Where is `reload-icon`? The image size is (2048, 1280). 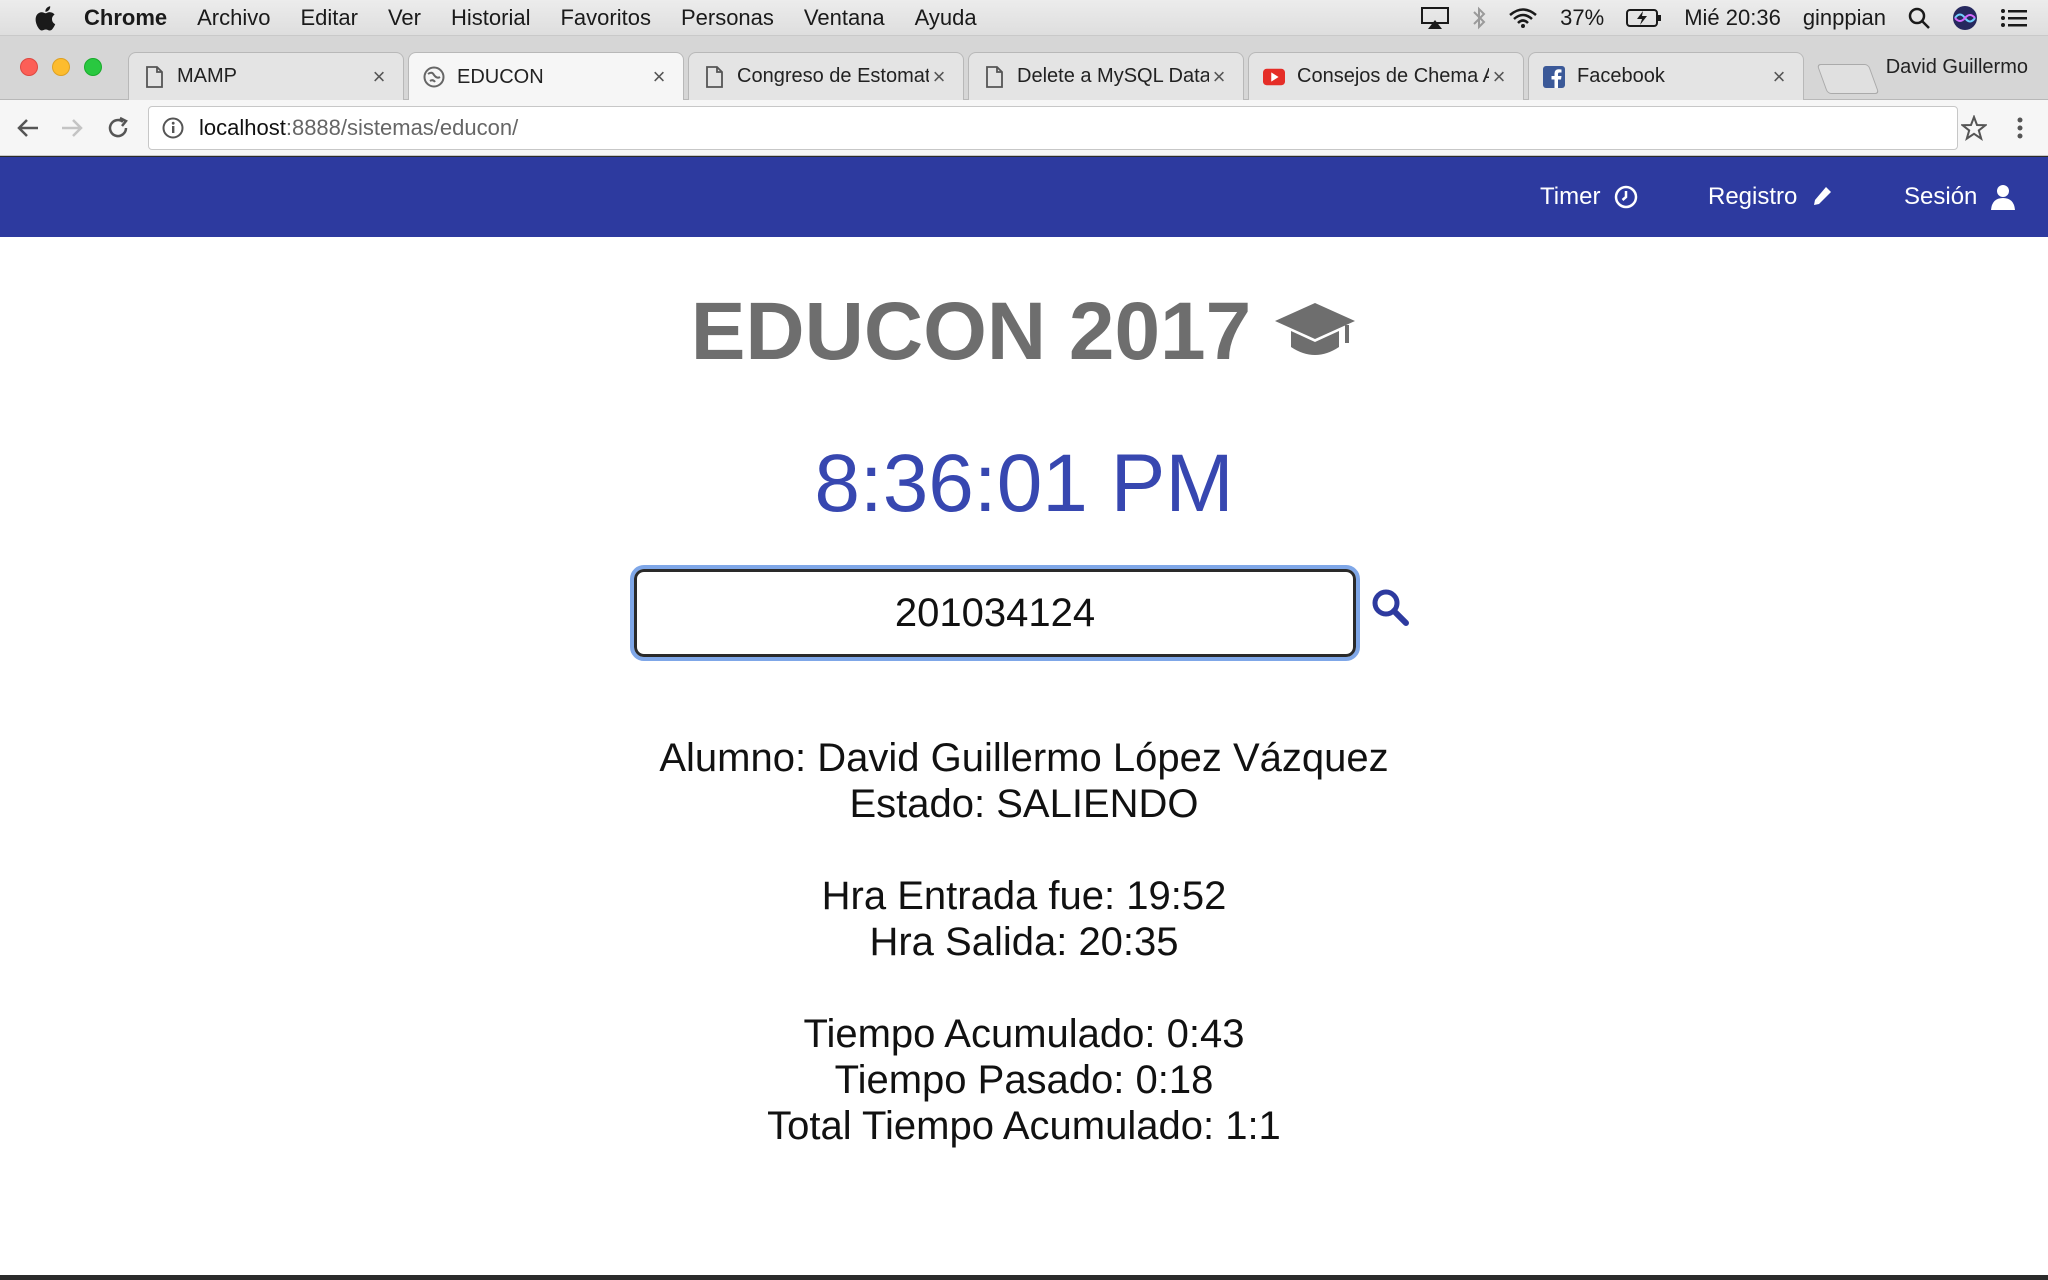
reload-icon is located at coordinates (118, 127).